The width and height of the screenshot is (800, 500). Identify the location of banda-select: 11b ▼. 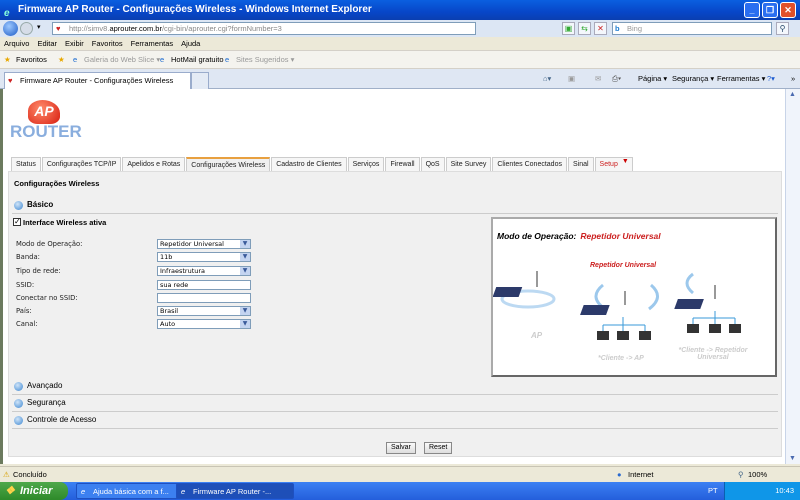
(204, 257).